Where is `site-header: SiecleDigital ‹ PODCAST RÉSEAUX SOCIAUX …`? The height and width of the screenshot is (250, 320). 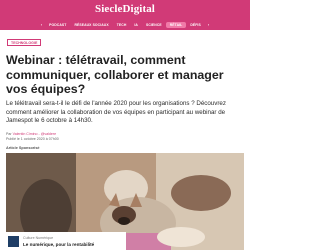 site-header: SiecleDigital ‹ PODCAST RÉSEAUX SOCIAUX … is located at coordinates (125, 15).